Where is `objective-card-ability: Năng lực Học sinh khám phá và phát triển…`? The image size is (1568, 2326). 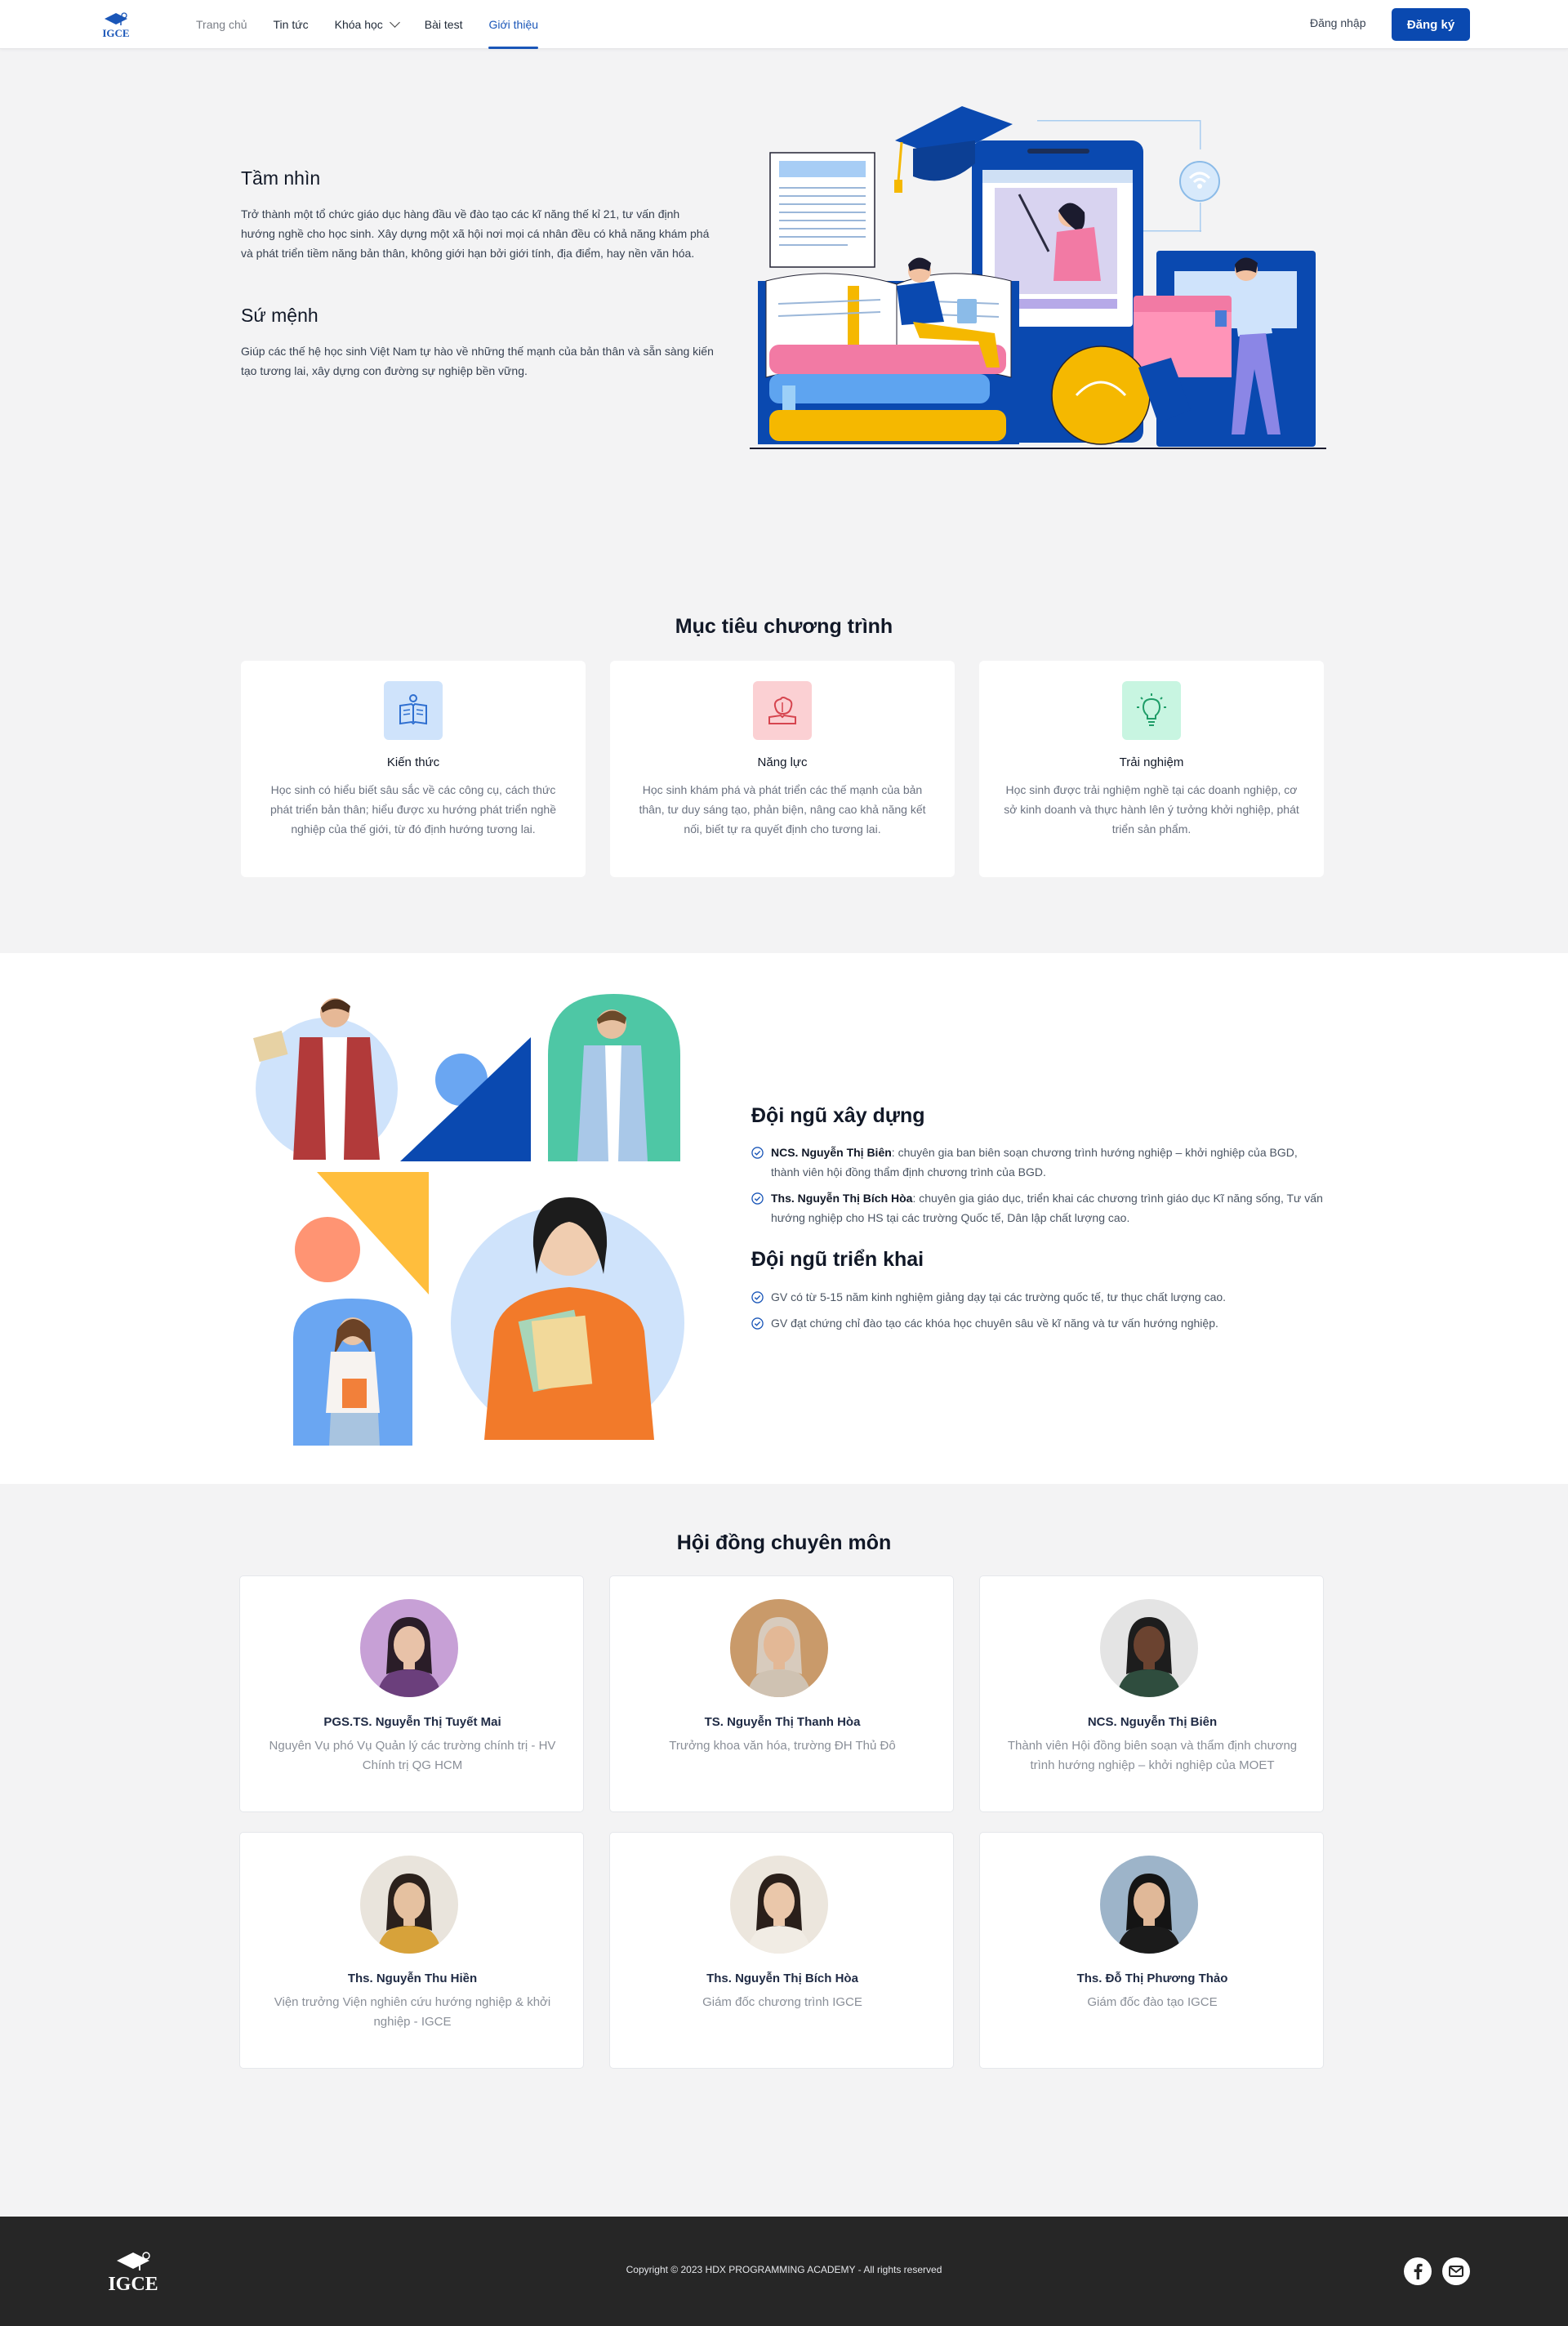
objective-card-ability: Năng lực Học sinh khám phá và phát triển… is located at coordinates (782, 769).